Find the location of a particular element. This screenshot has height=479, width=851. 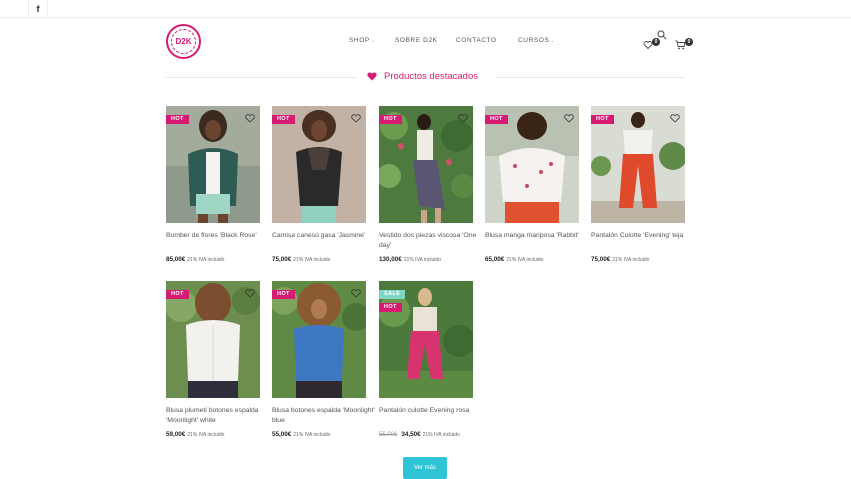

product-price: 130,00€ 21% IVA incluido is located at coordinates (410, 259).